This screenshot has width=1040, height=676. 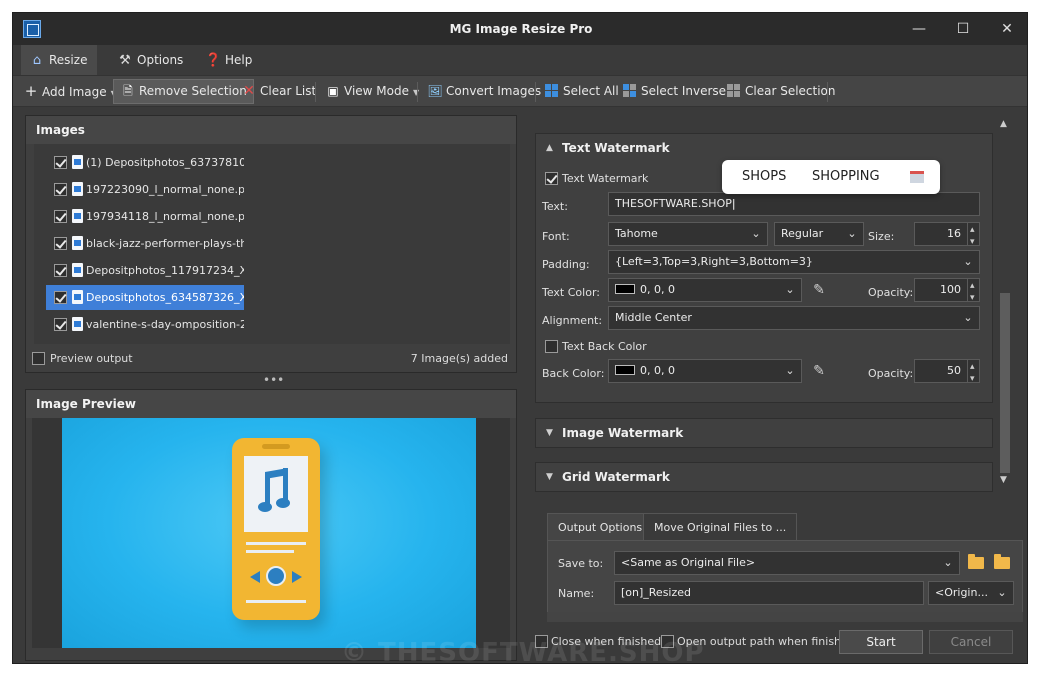 What do you see at coordinates (705, 290) in the screenshot?
I see `text-color-select: 0, 0, 0 ⌄` at bounding box center [705, 290].